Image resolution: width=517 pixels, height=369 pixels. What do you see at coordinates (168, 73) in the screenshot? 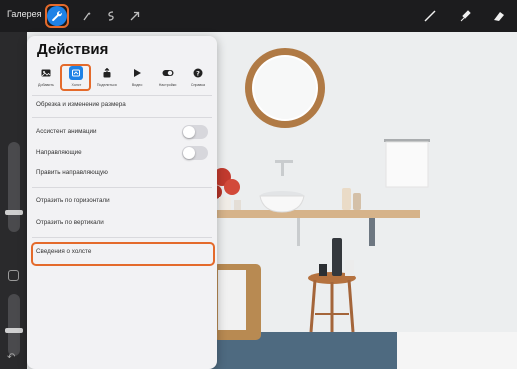
I see `toggle-icon` at bounding box center [168, 73].